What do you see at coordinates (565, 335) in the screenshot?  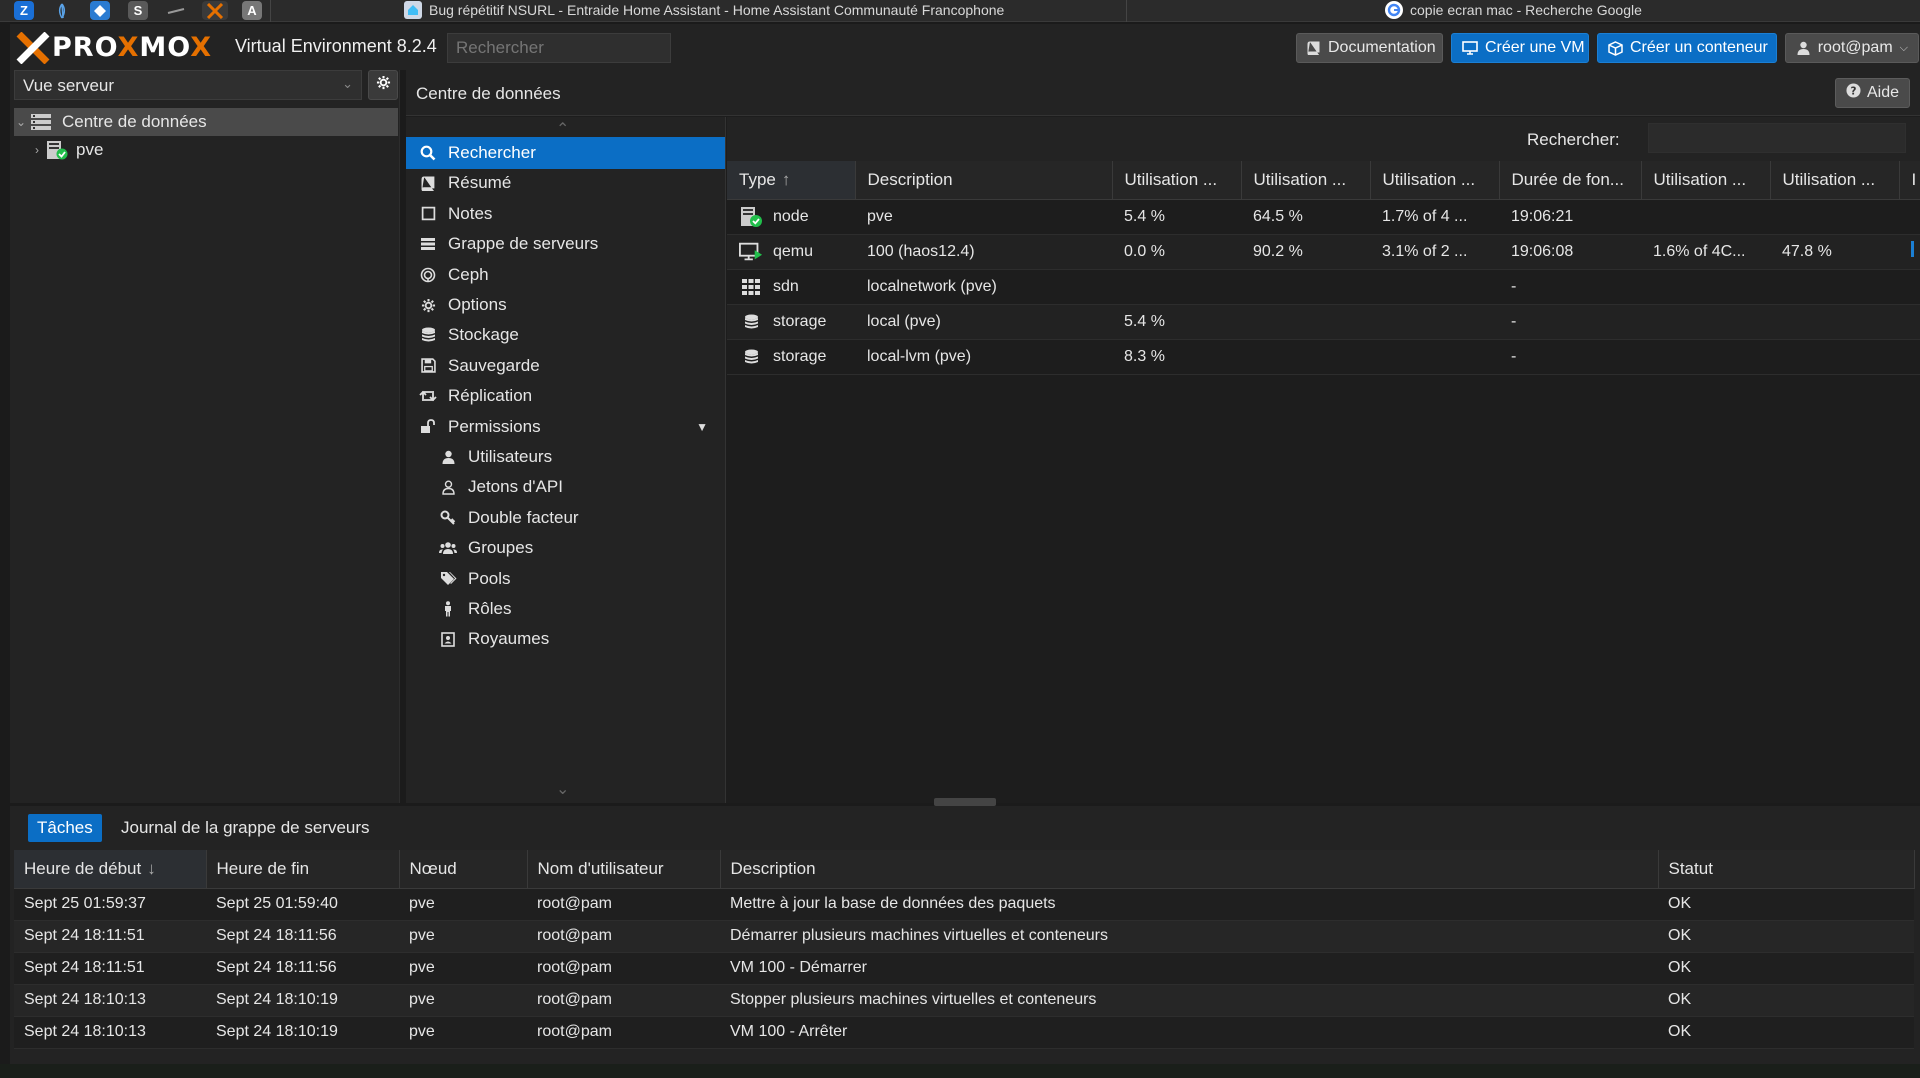 I see `menu-item-stockage: Stockage` at bounding box center [565, 335].